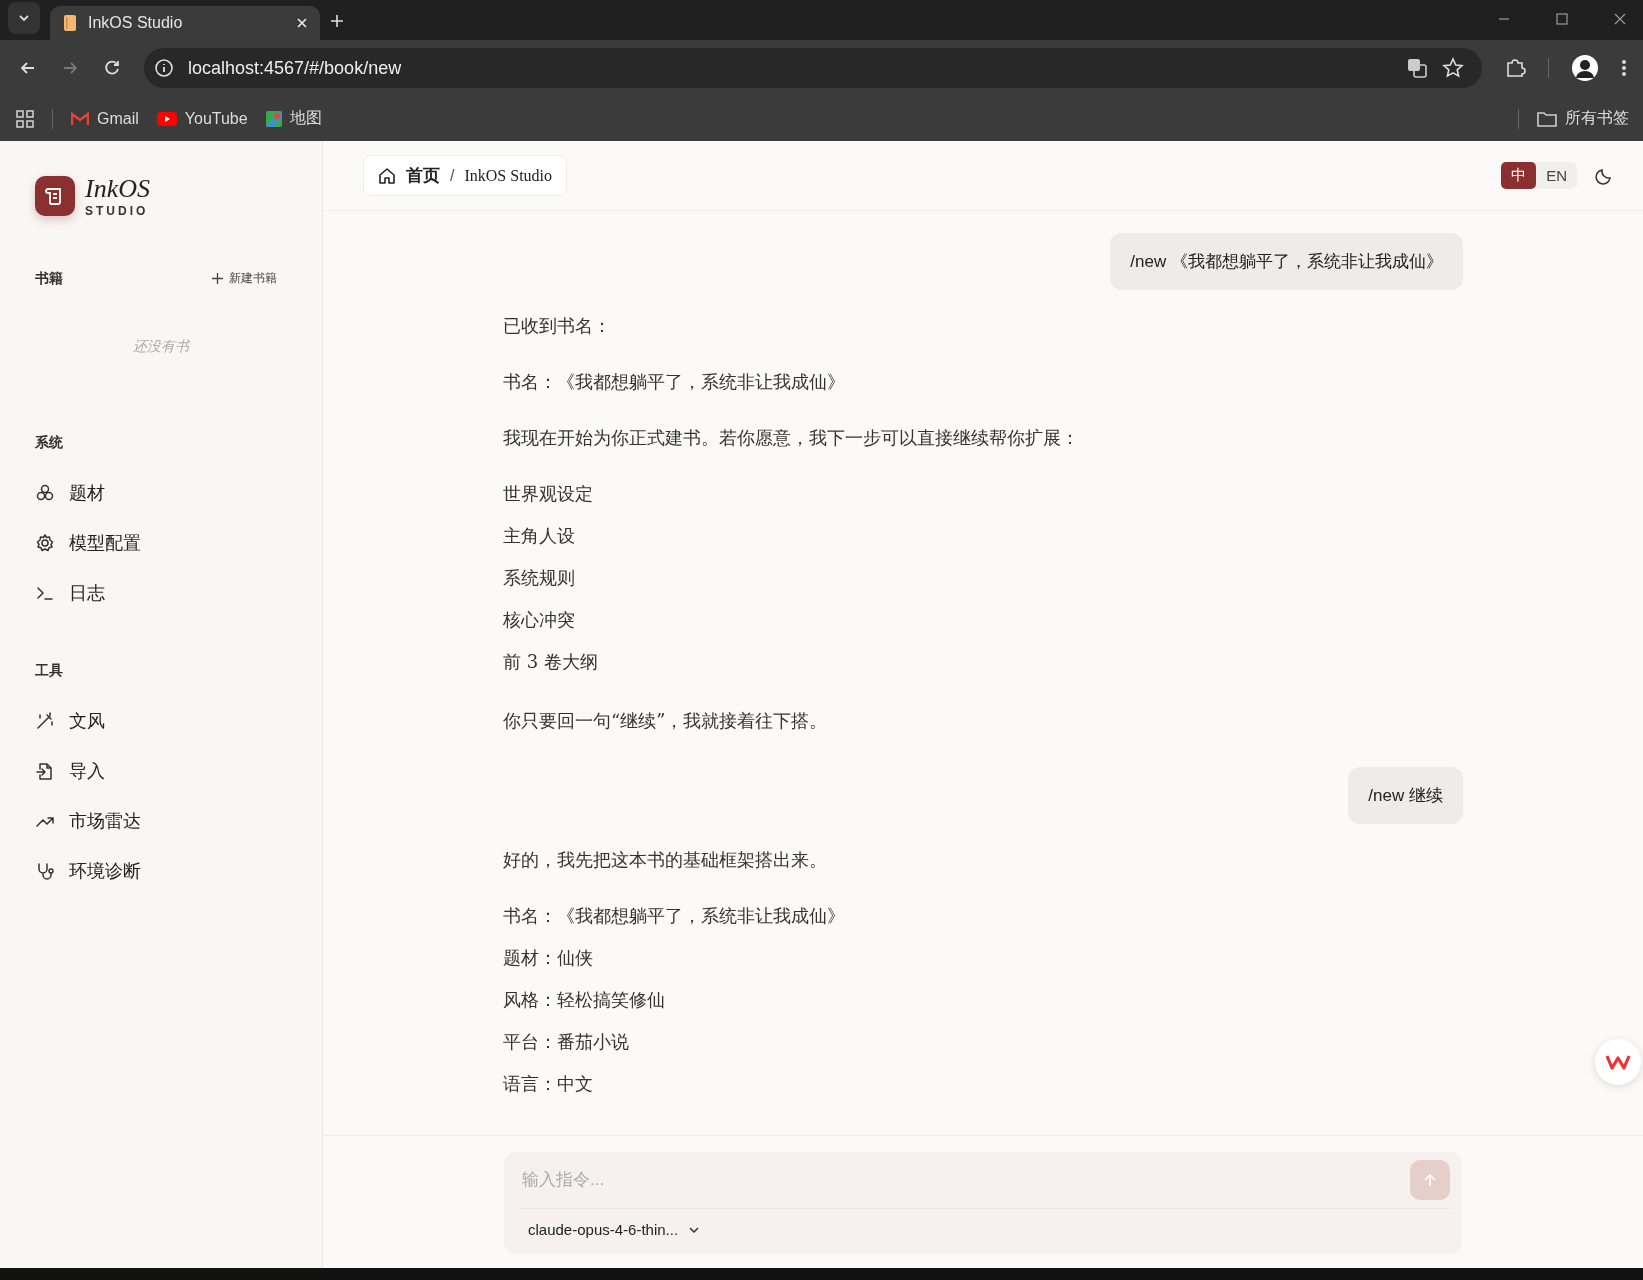 This screenshot has height=1280, width=1643. What do you see at coordinates (161, 770) in the screenshot?
I see `nav-item: 导入` at bounding box center [161, 770].